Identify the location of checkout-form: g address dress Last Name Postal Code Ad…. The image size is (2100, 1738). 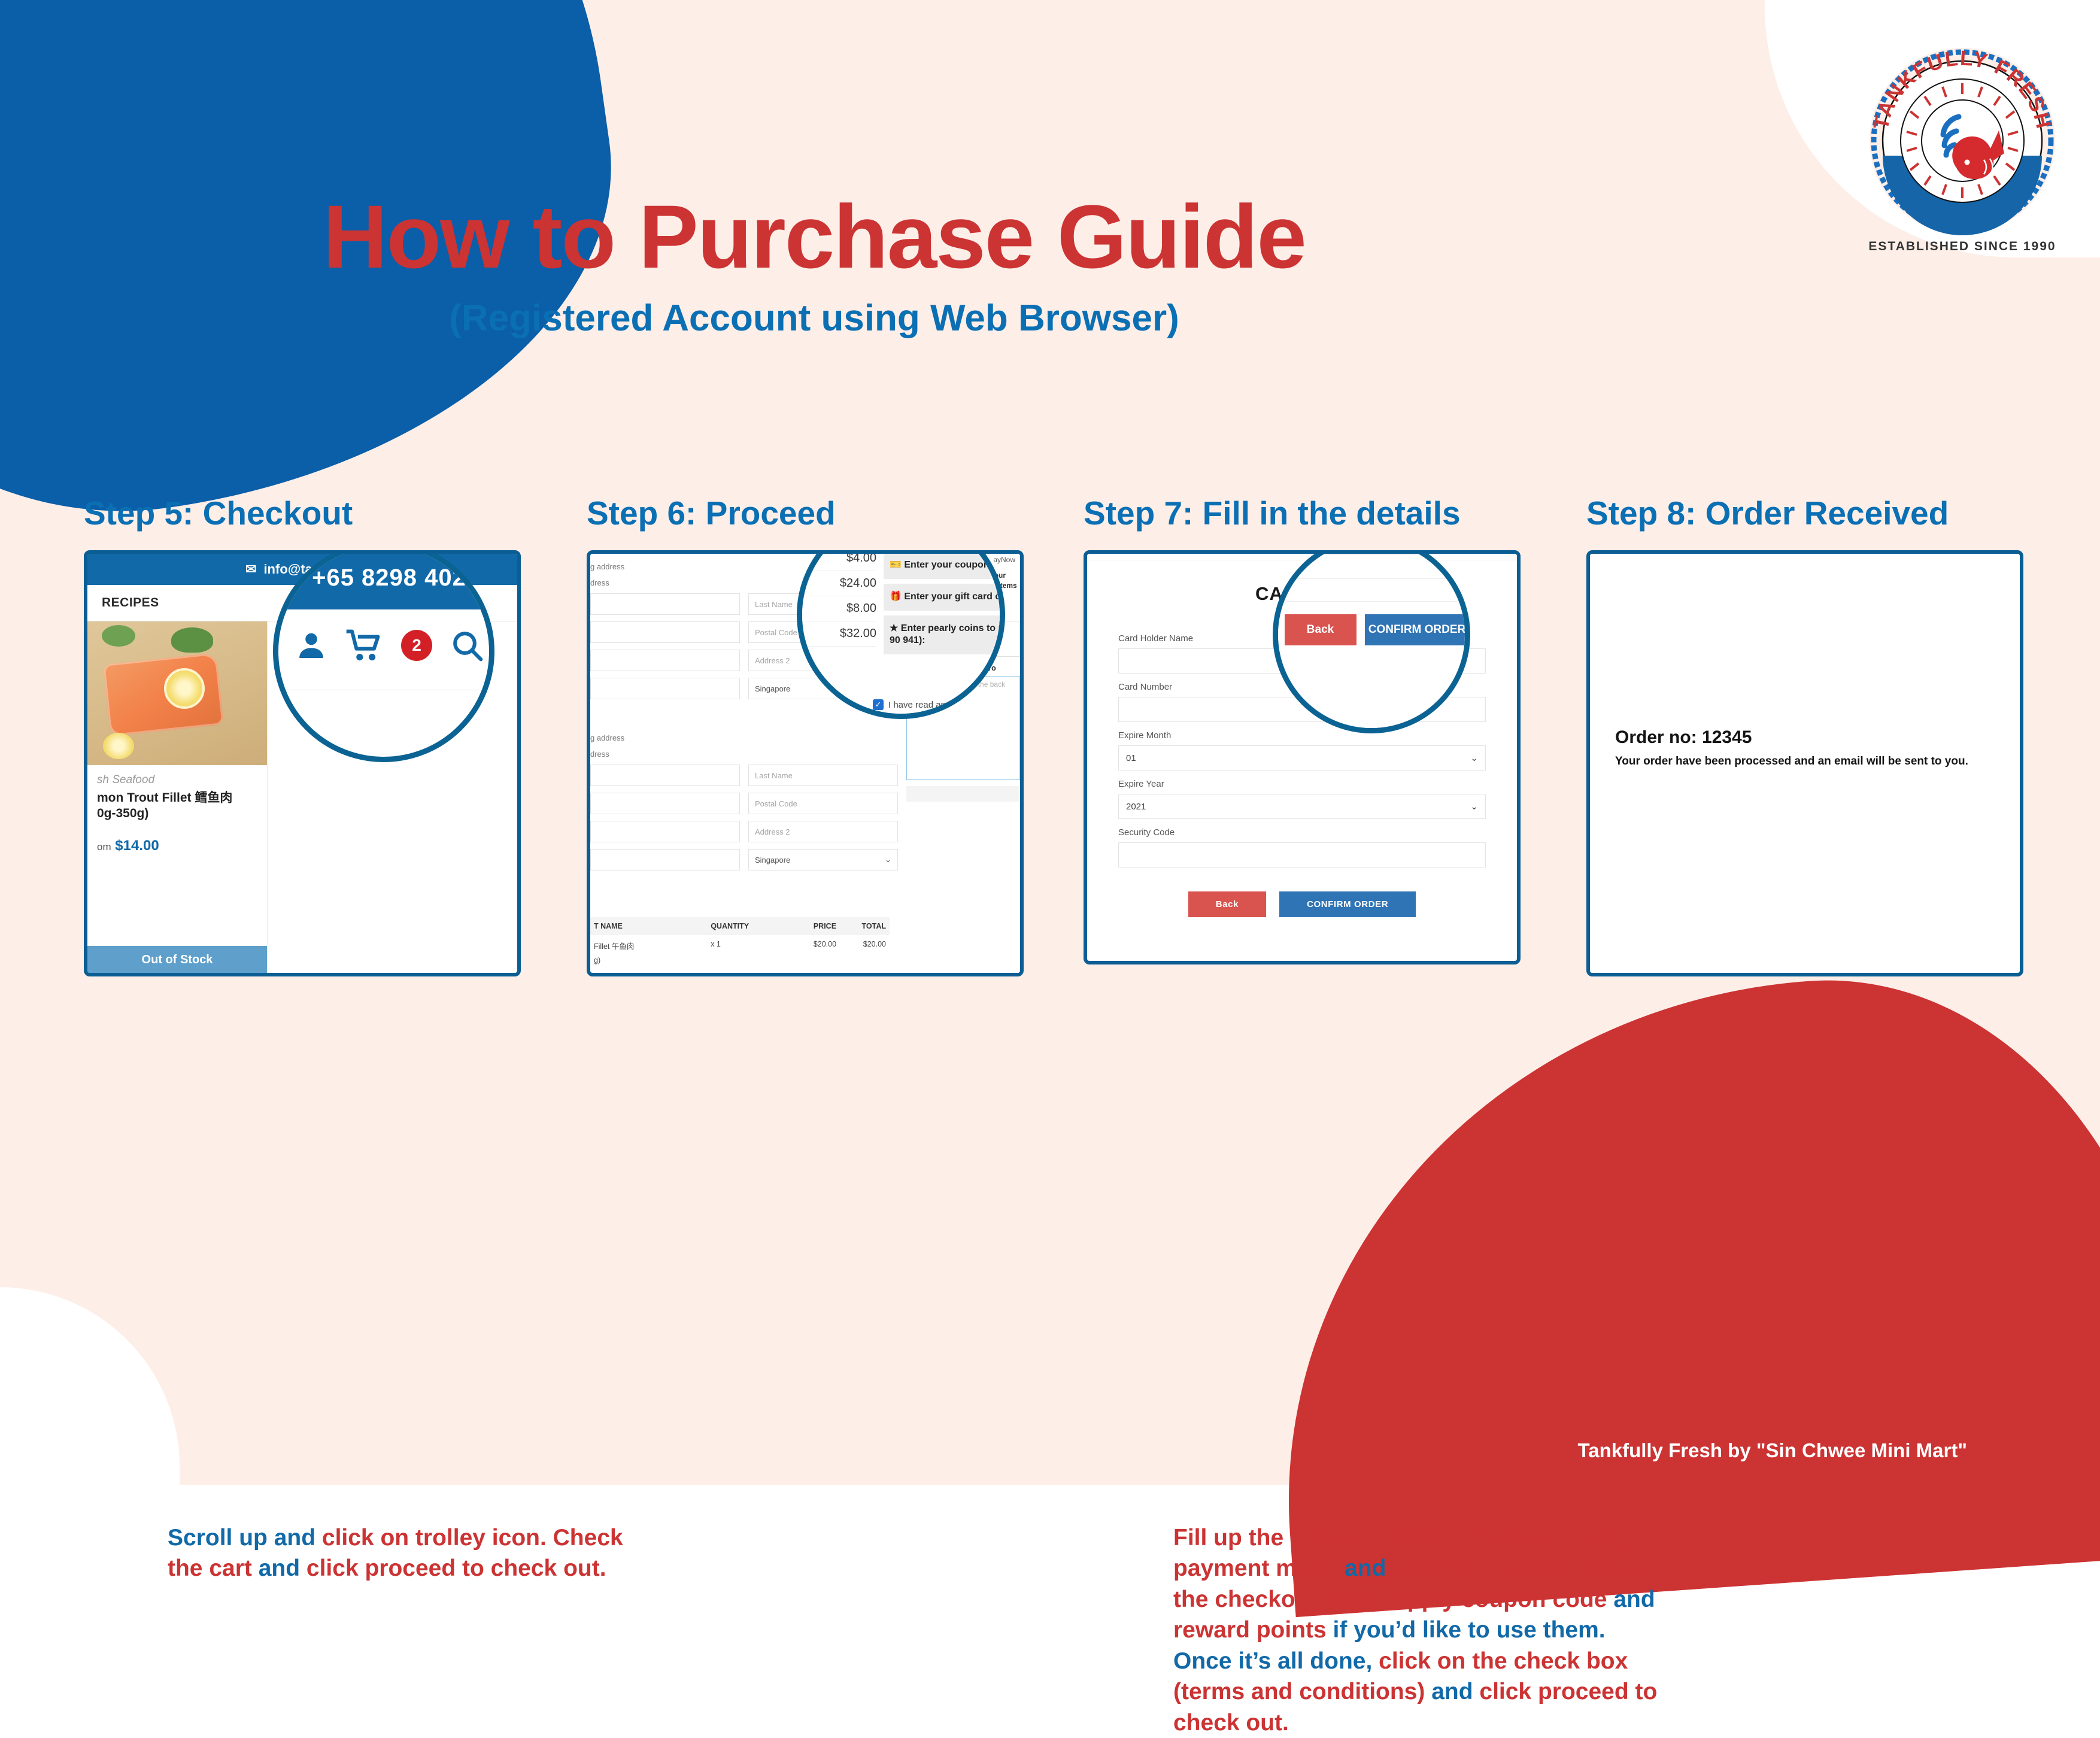
(805, 763).